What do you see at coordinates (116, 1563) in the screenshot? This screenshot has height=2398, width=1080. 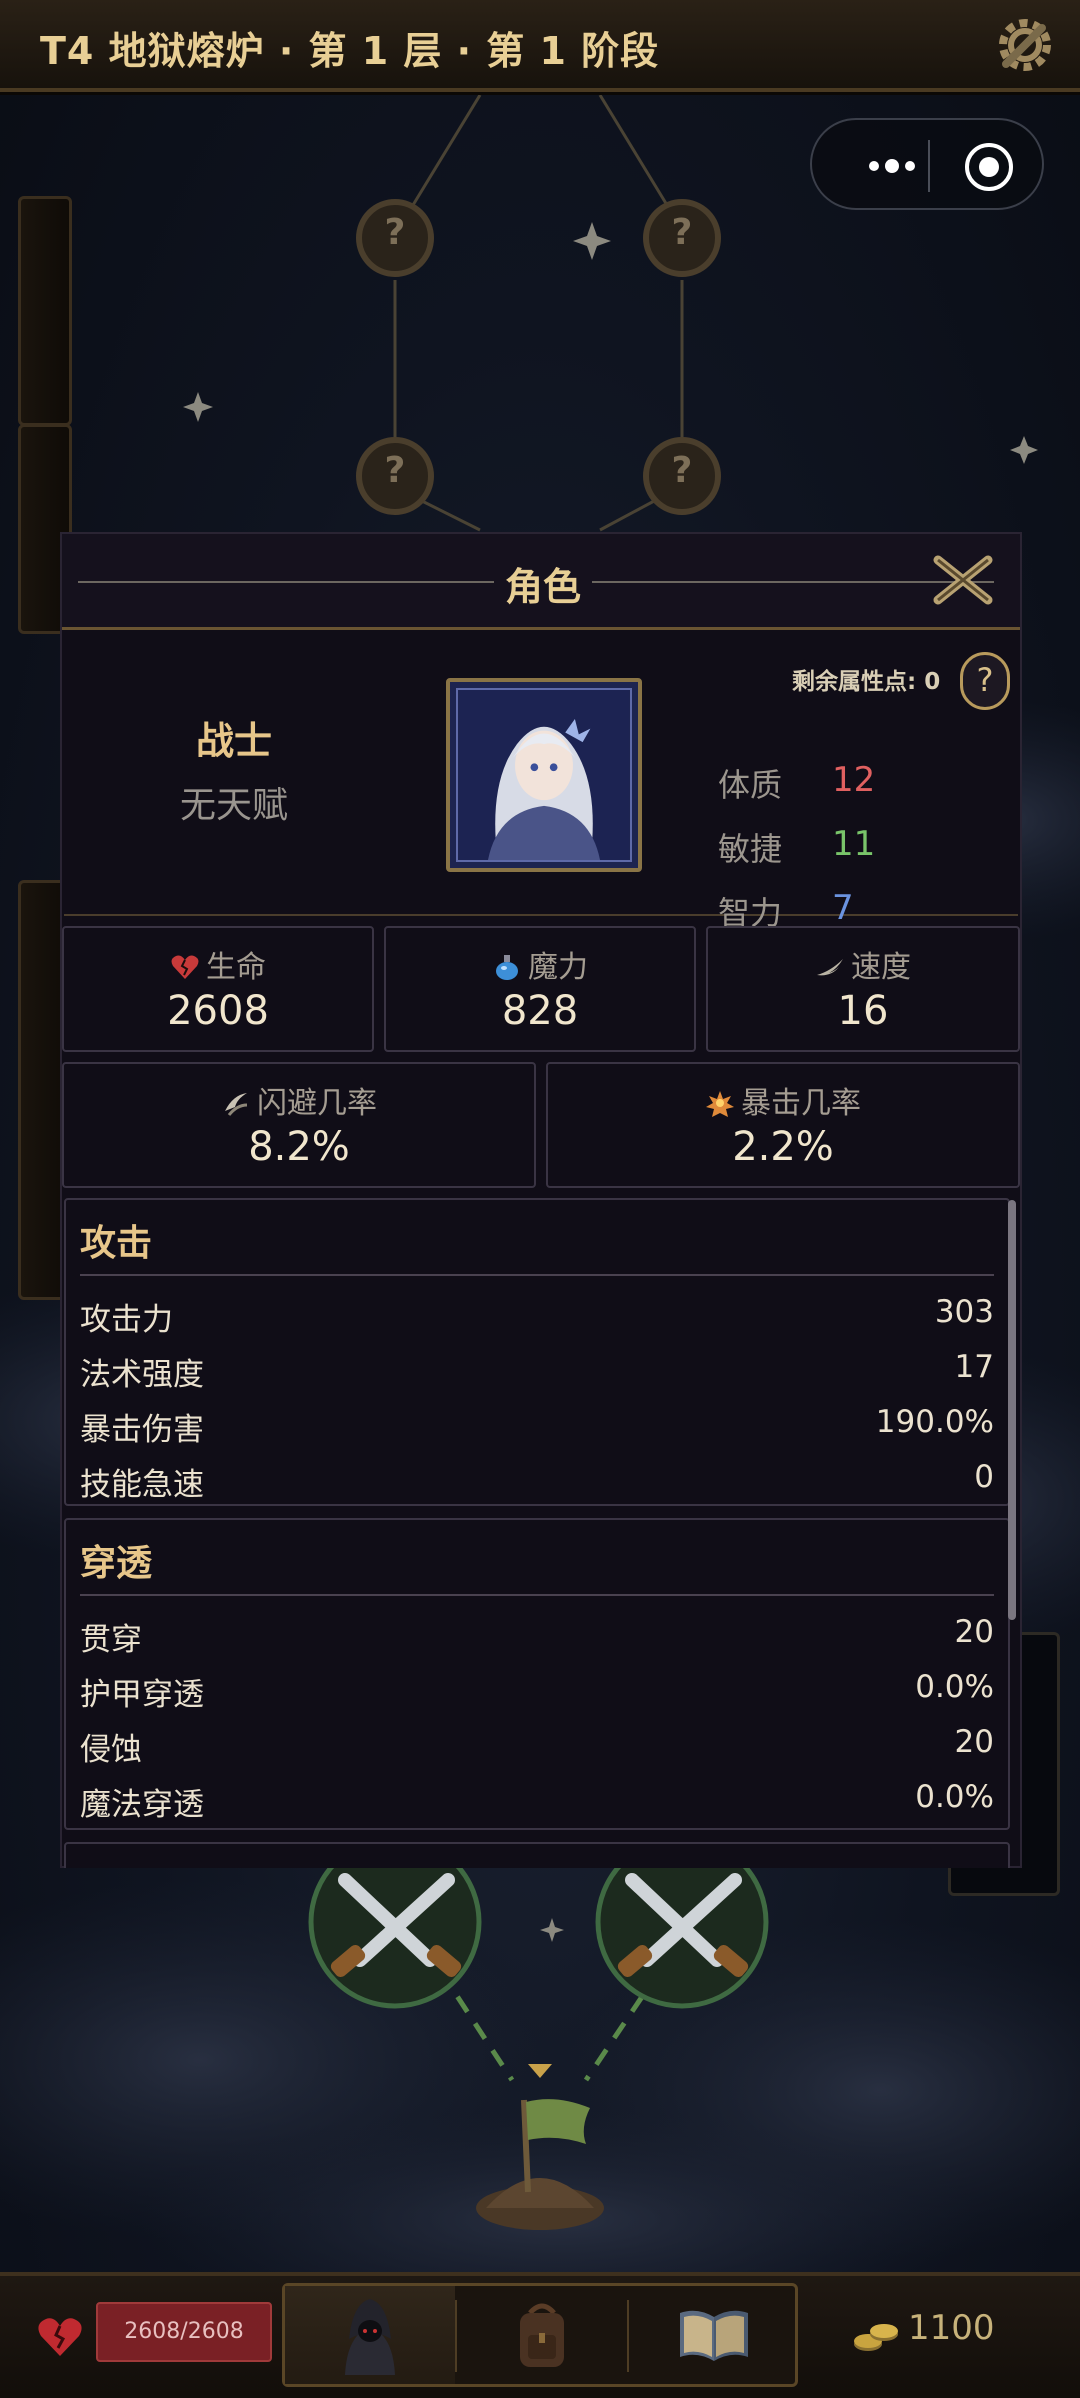 I see `section-title: 穿透` at bounding box center [116, 1563].